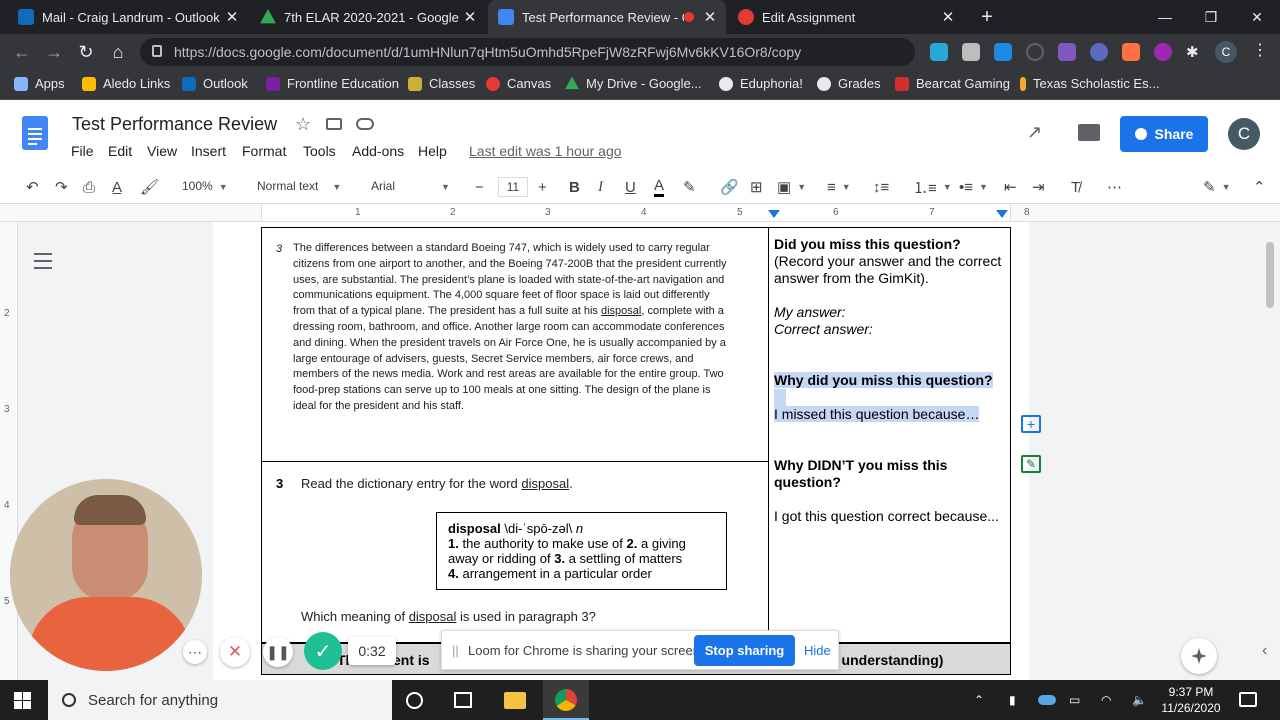 The width and height of the screenshot is (1280, 720). I want to click on battery-icon: ▭, so click(1074, 700).